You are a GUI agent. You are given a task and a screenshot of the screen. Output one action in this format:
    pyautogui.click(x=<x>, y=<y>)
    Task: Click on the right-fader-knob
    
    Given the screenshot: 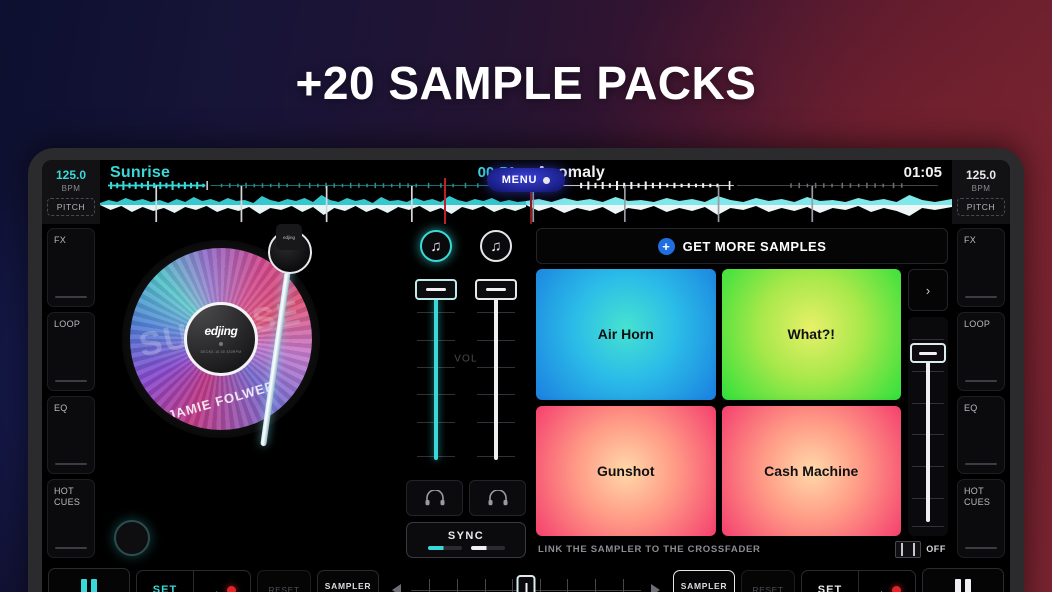 What is the action you would take?
    pyautogui.click(x=496, y=289)
    